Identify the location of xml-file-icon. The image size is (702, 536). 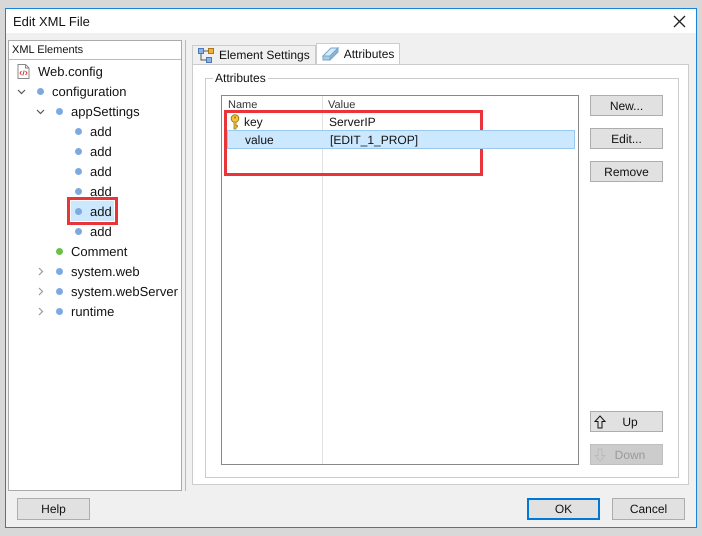
(23, 71).